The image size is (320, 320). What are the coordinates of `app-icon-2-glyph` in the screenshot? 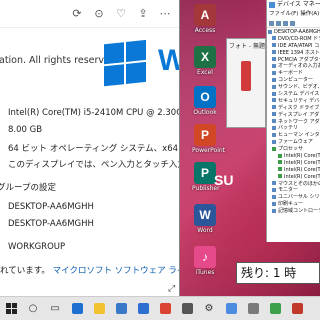 It's located at (253, 308).